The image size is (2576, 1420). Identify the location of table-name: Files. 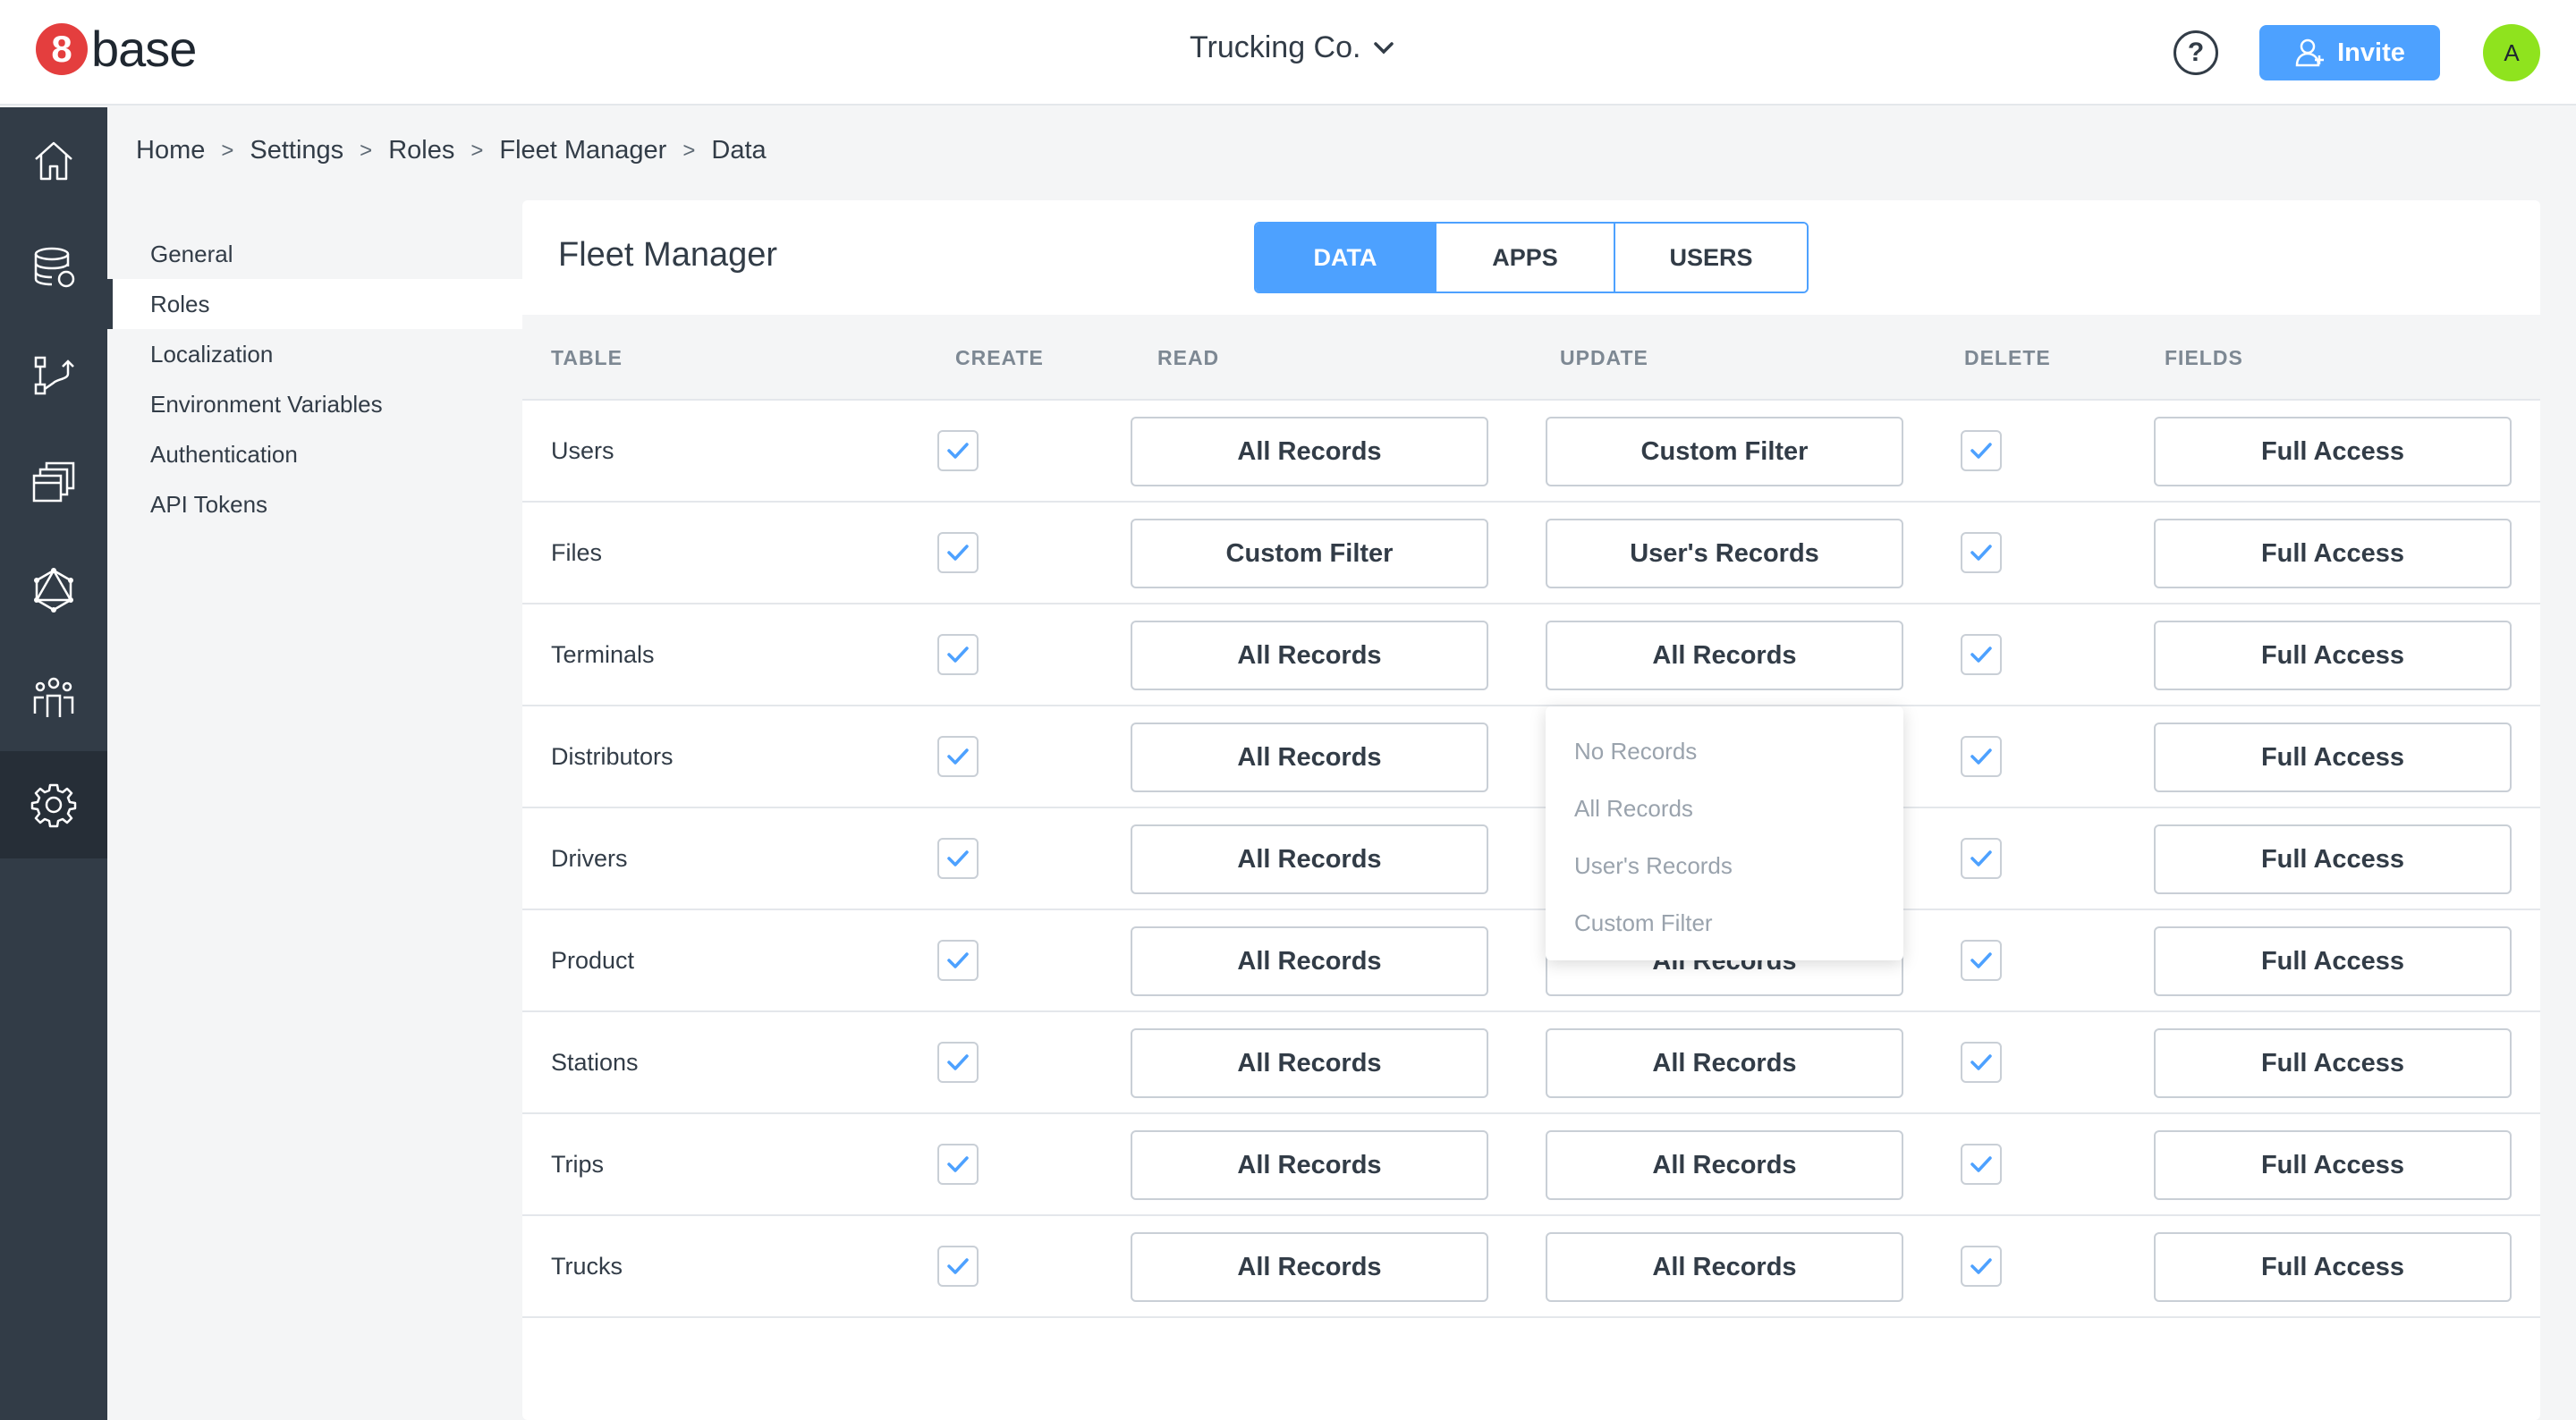
(577, 552).